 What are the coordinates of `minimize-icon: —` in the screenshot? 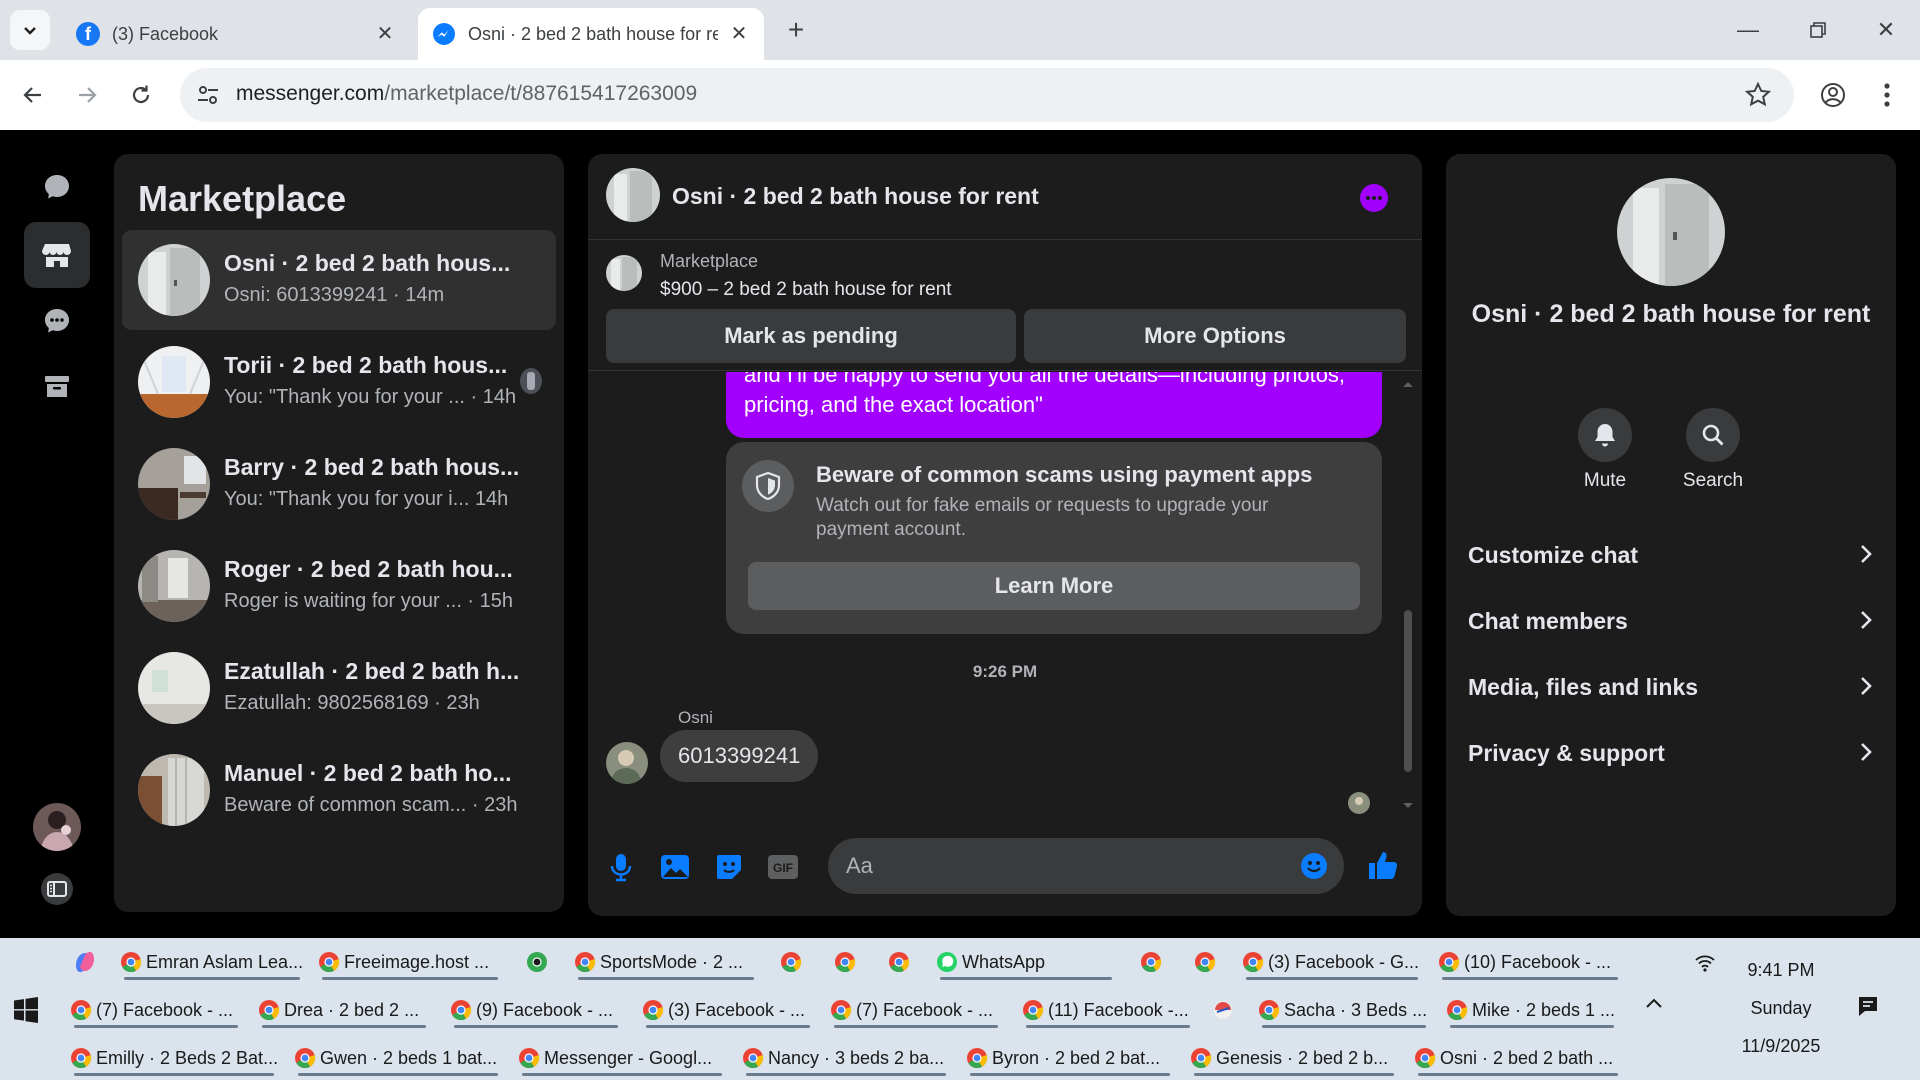 It's located at (1748, 30).